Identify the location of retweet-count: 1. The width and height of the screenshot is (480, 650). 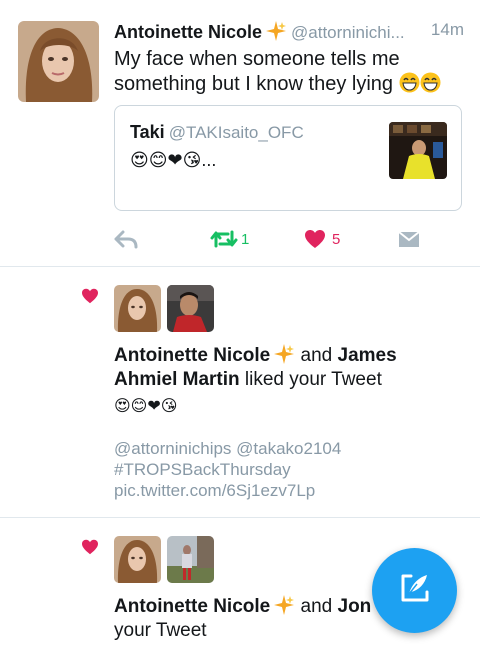
(245, 239).